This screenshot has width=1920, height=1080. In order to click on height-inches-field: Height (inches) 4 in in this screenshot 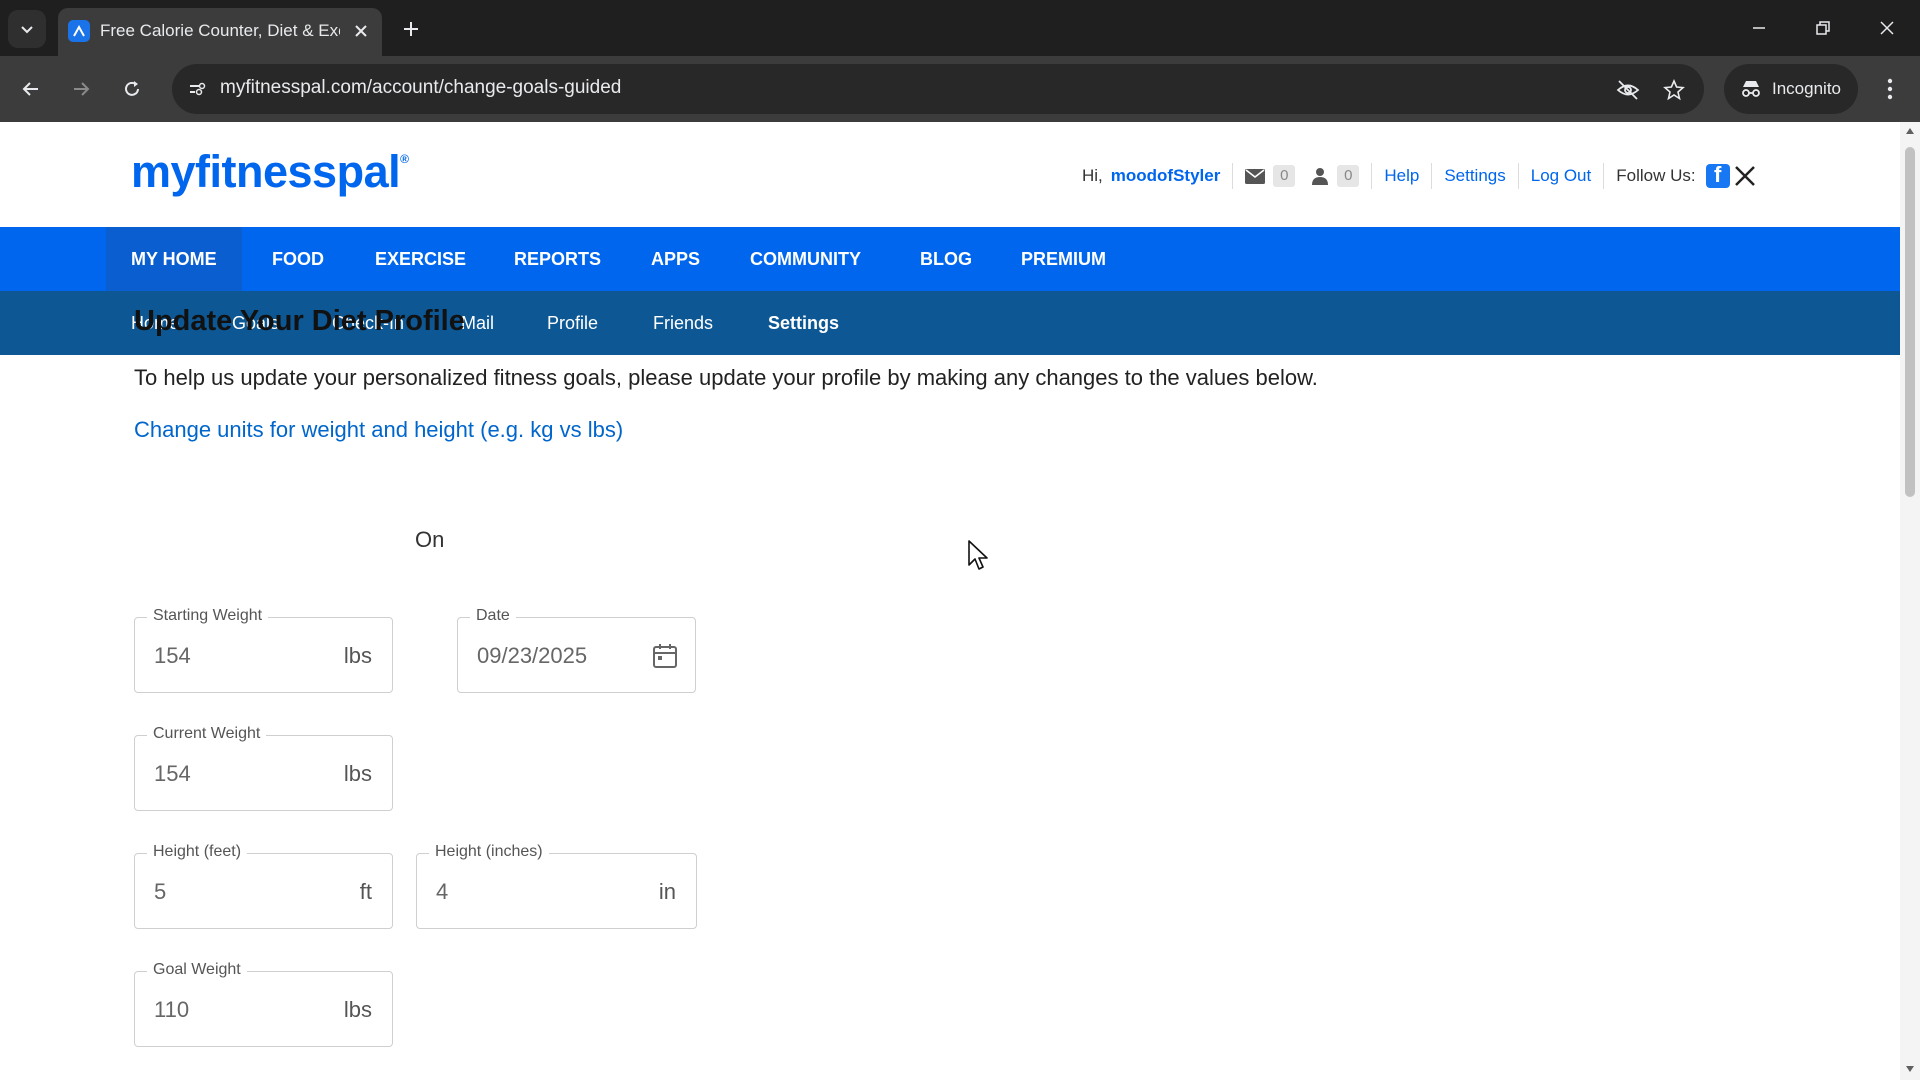, I will do `click(556, 886)`.